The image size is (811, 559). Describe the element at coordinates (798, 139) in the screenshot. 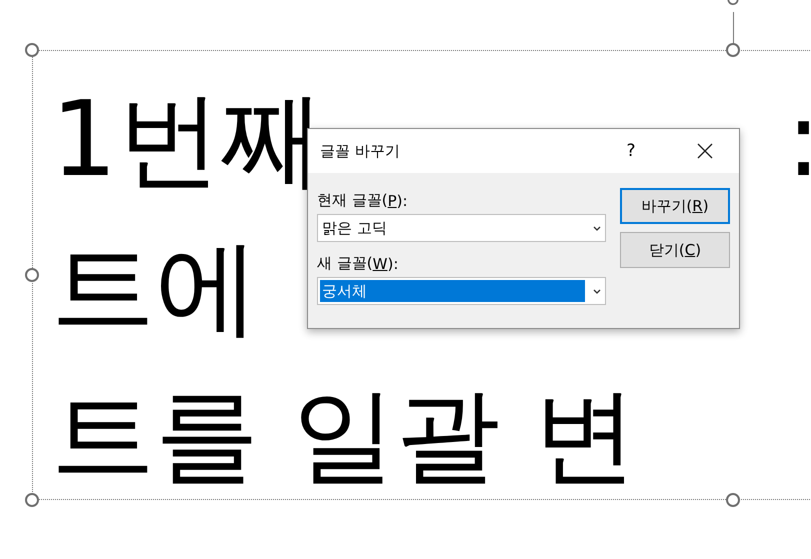

I see `slide-text: :` at that location.